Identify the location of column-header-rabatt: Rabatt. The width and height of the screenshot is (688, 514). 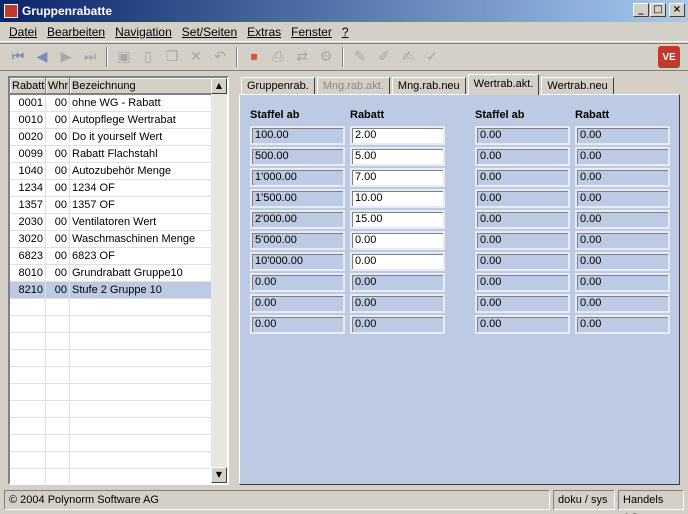
(28, 86).